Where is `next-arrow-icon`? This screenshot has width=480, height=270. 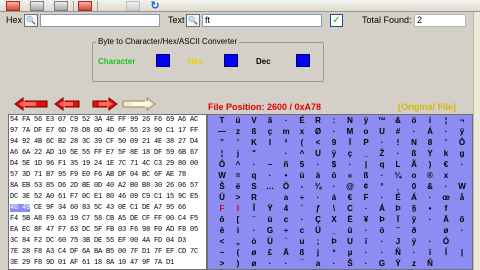
next-arrow-icon is located at coordinates (105, 104).